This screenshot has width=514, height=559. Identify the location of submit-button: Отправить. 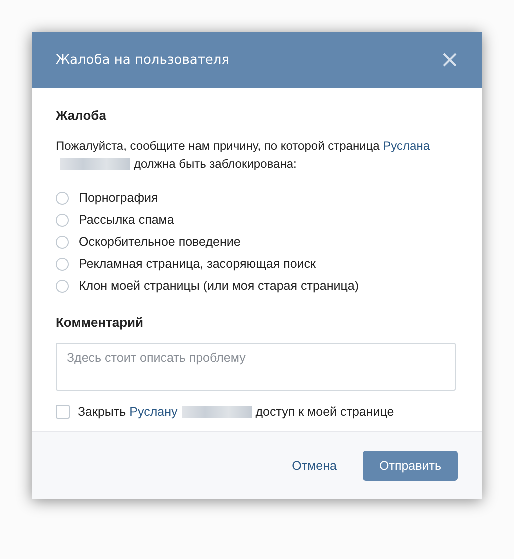
(410, 465).